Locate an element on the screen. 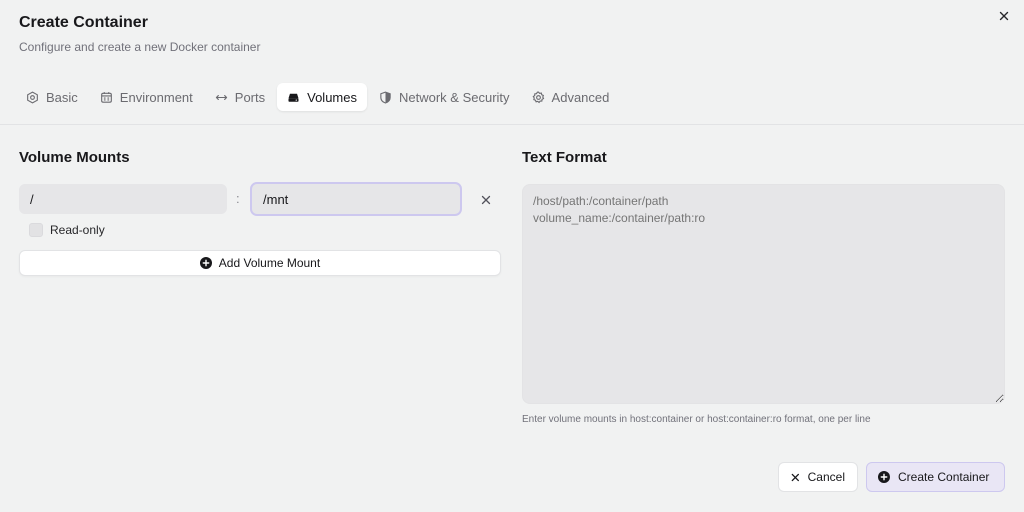 The width and height of the screenshot is (1024, 512). add-volume-mount-button: Add Volume Mount is located at coordinates (260, 263).